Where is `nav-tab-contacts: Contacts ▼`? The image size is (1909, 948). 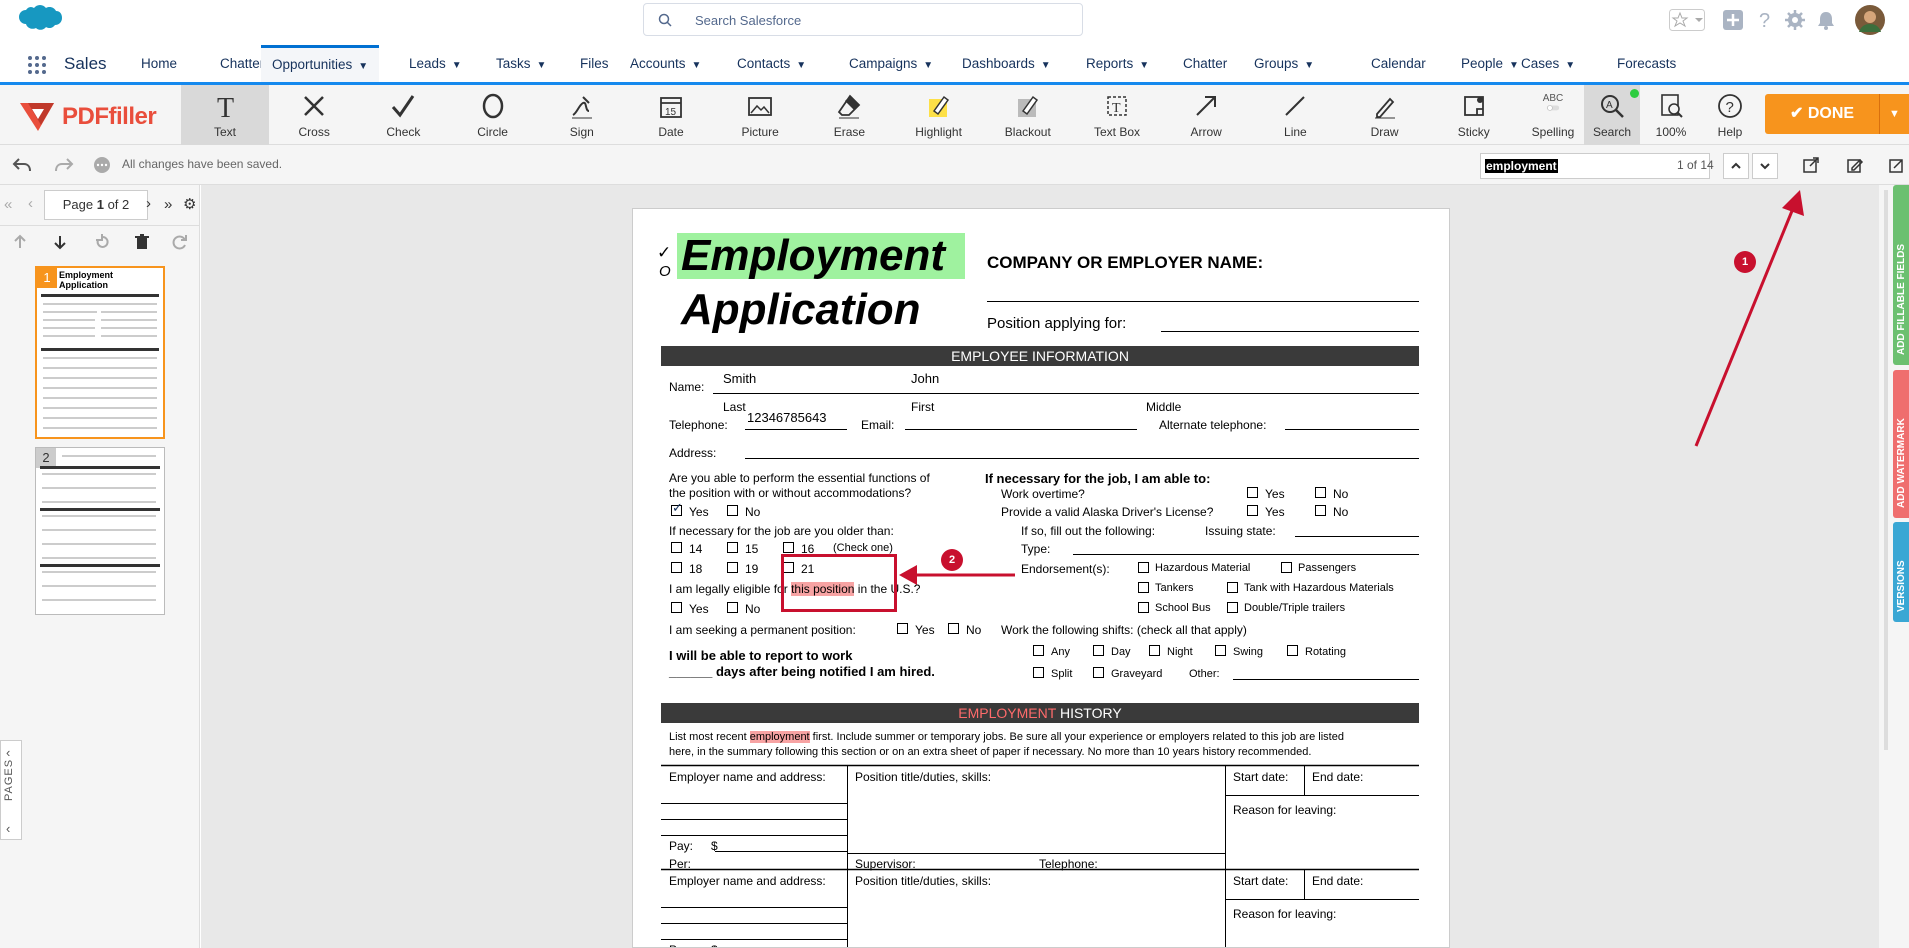
nav-tab-contacts: Contacts ▼ is located at coordinates (771, 63).